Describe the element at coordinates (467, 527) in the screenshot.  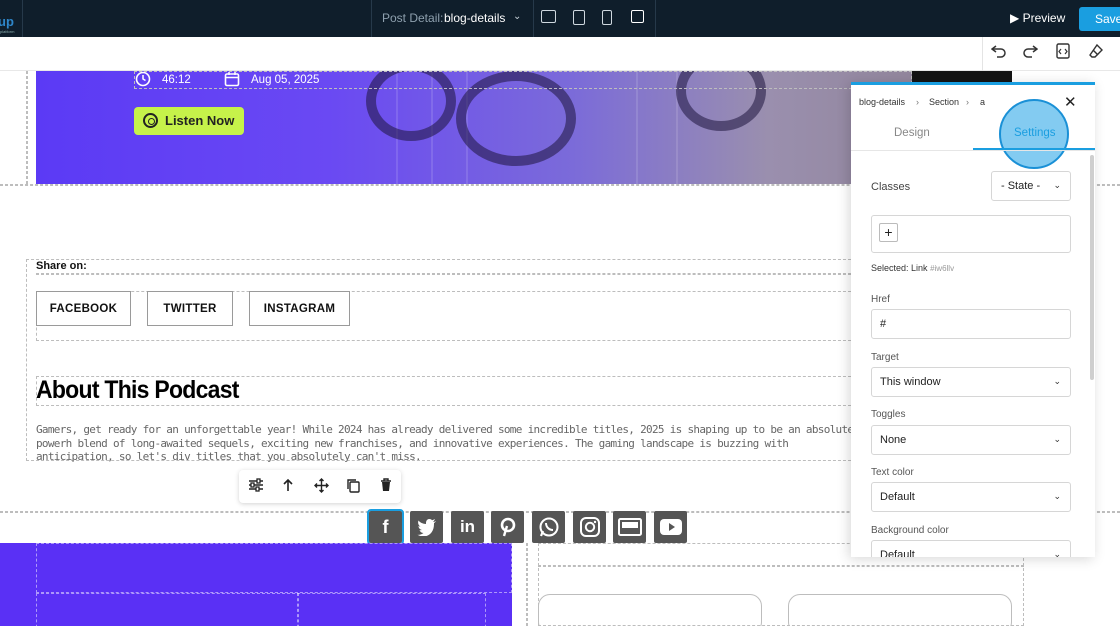
I see `linkedin-icon: in` at that location.